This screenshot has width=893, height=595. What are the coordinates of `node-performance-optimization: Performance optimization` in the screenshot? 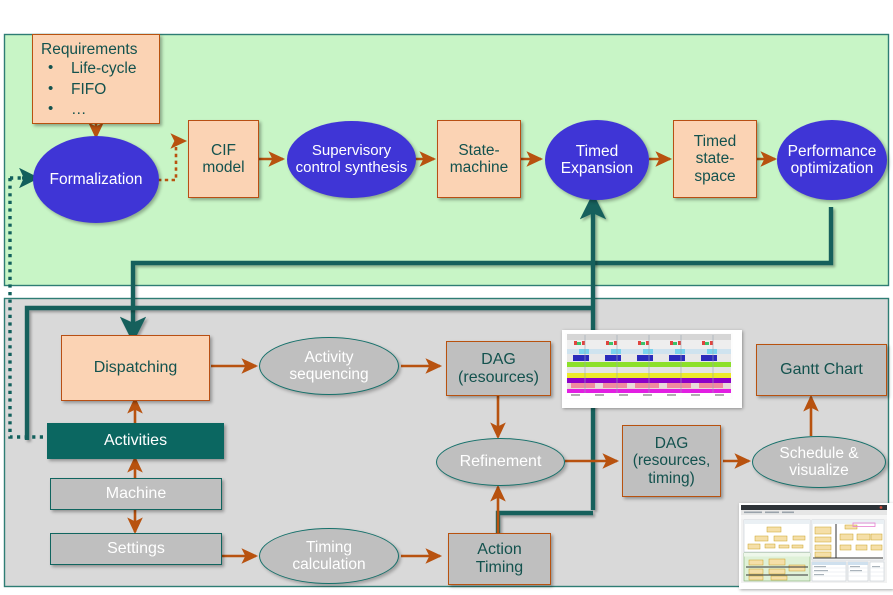 It's located at (832, 160).